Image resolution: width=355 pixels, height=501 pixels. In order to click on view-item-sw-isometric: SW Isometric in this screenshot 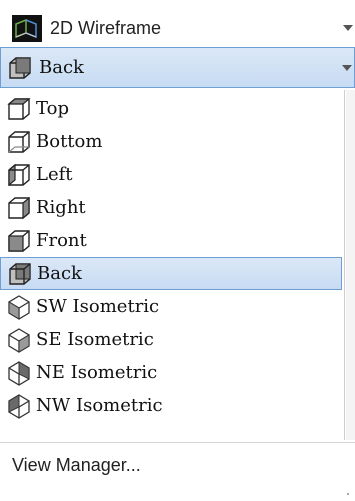, I will do `click(171, 306)`.